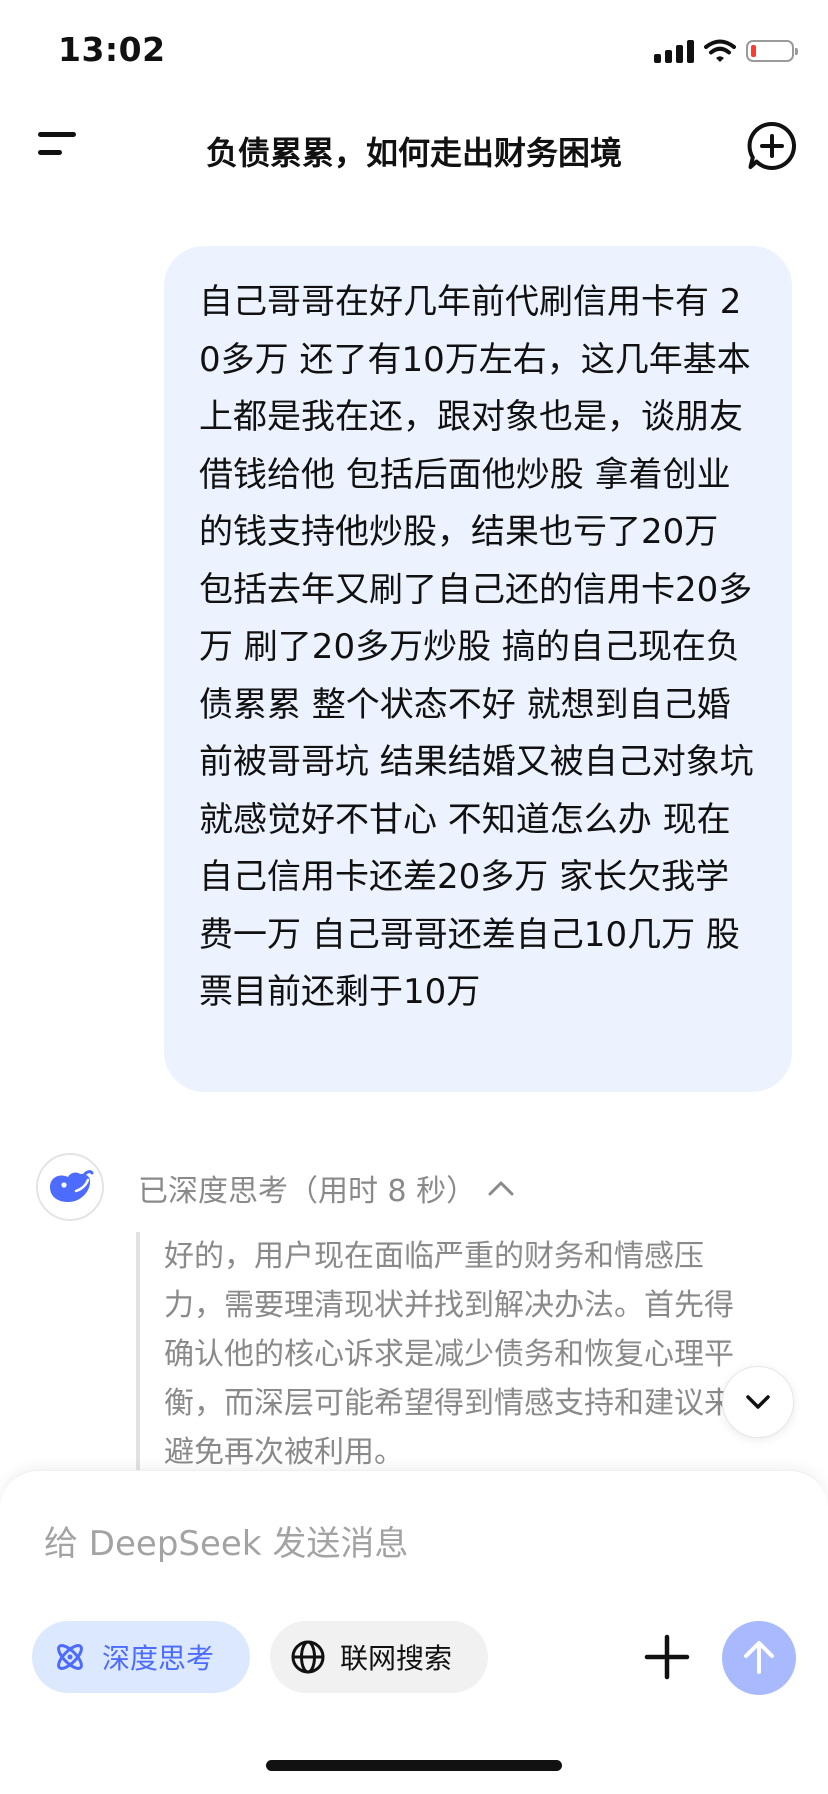  Describe the element at coordinates (70, 1657) in the screenshot. I see `atom-icon` at that location.